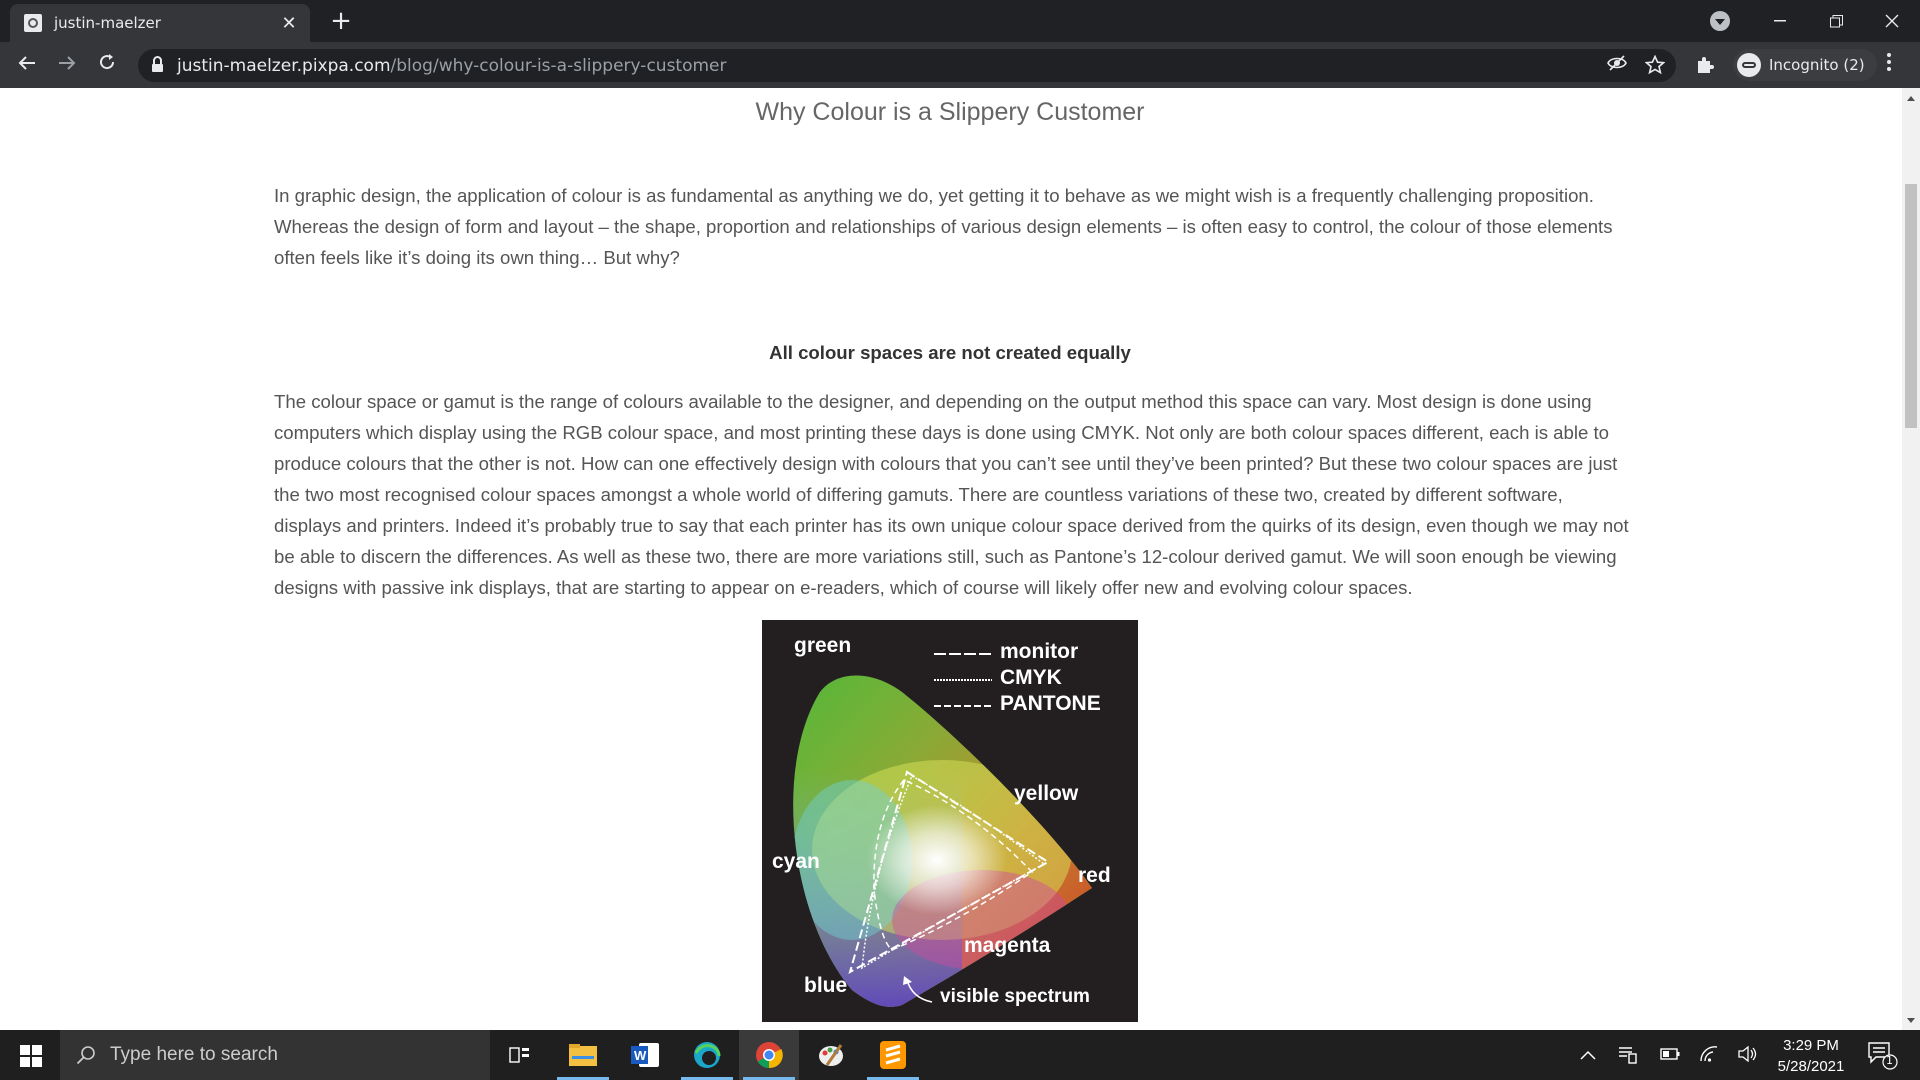 This screenshot has height=1080, width=1920. Describe the element at coordinates (1031, 677) in the screenshot. I see `legend-cmyk: CMYK` at that location.